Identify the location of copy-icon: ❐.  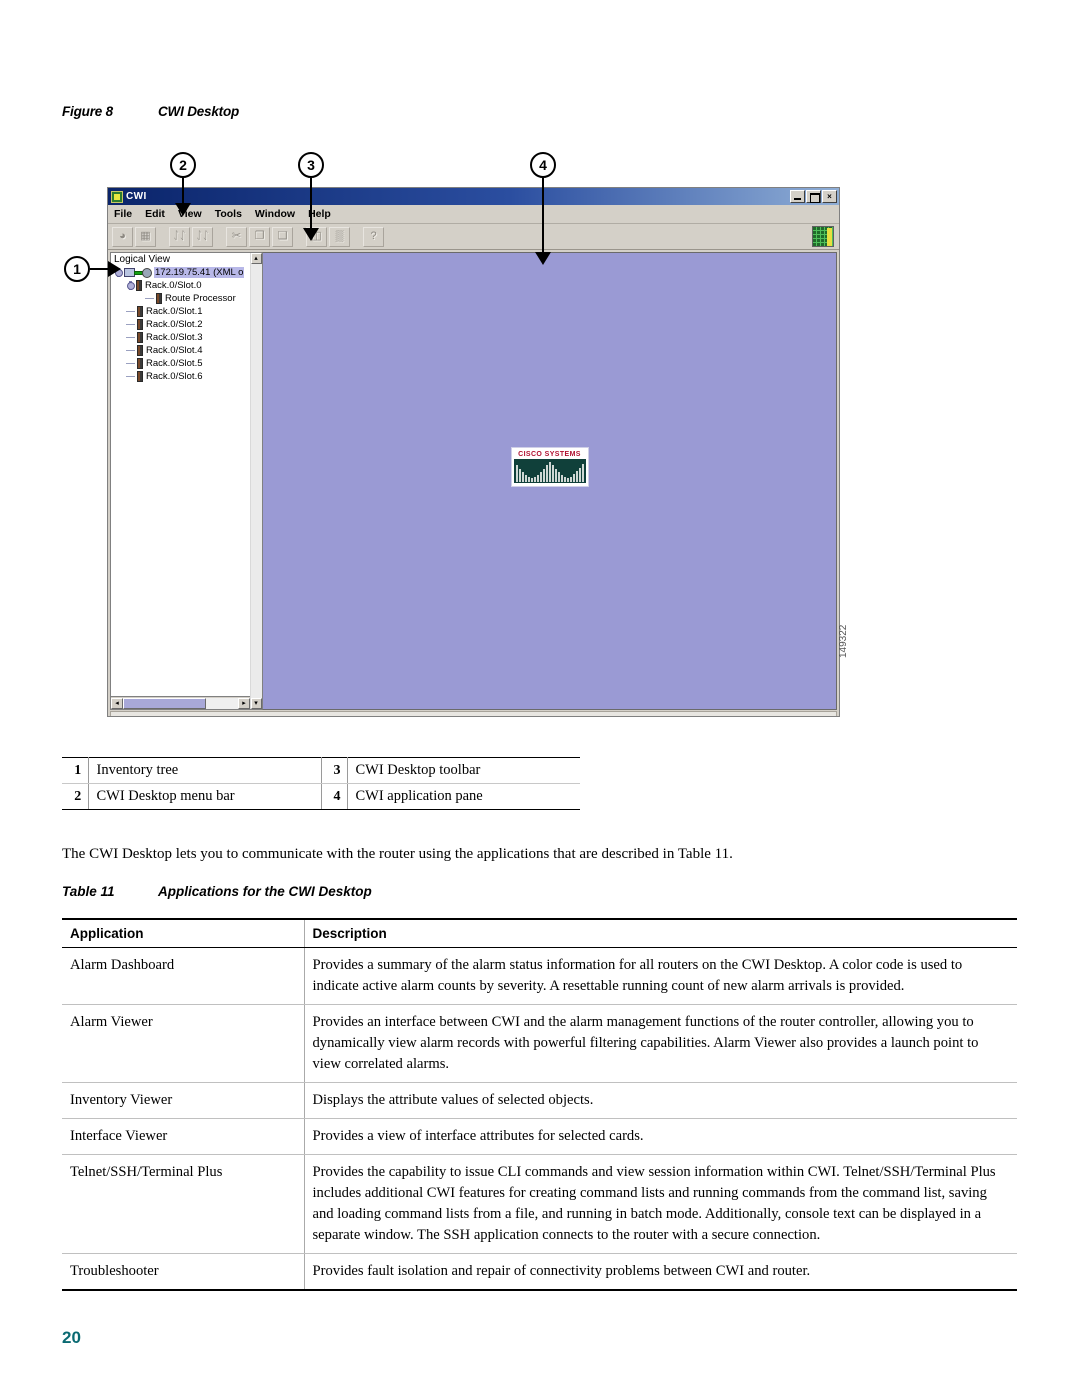
(259, 236).